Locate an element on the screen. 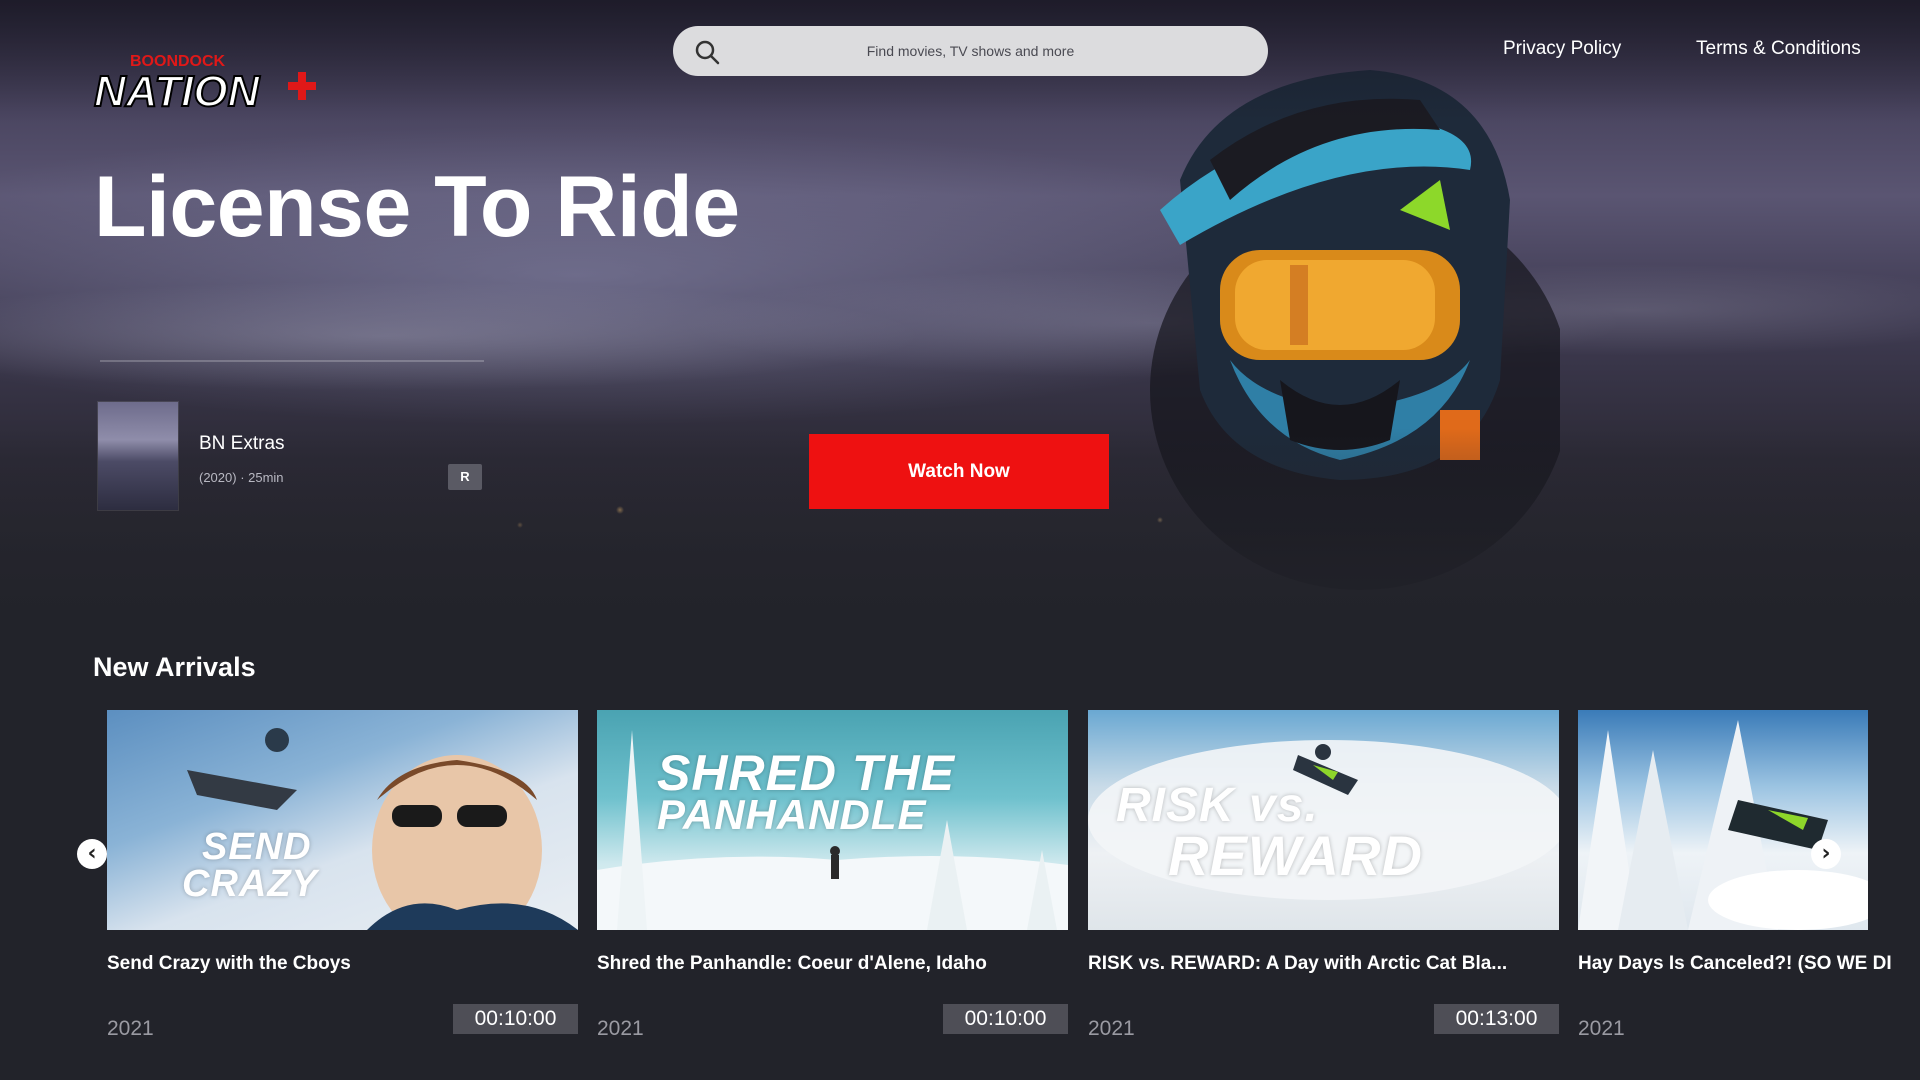  search-icon is located at coordinates (707, 52).